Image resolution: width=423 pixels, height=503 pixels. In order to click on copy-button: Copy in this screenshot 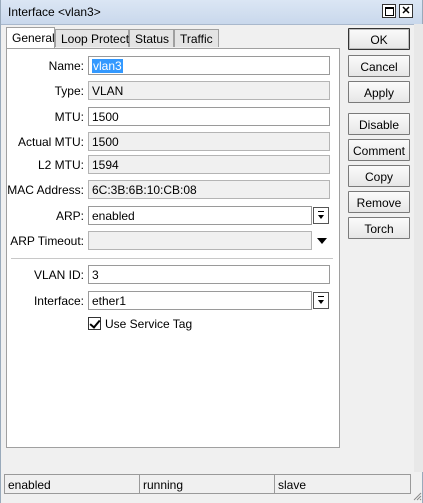, I will do `click(379, 176)`.